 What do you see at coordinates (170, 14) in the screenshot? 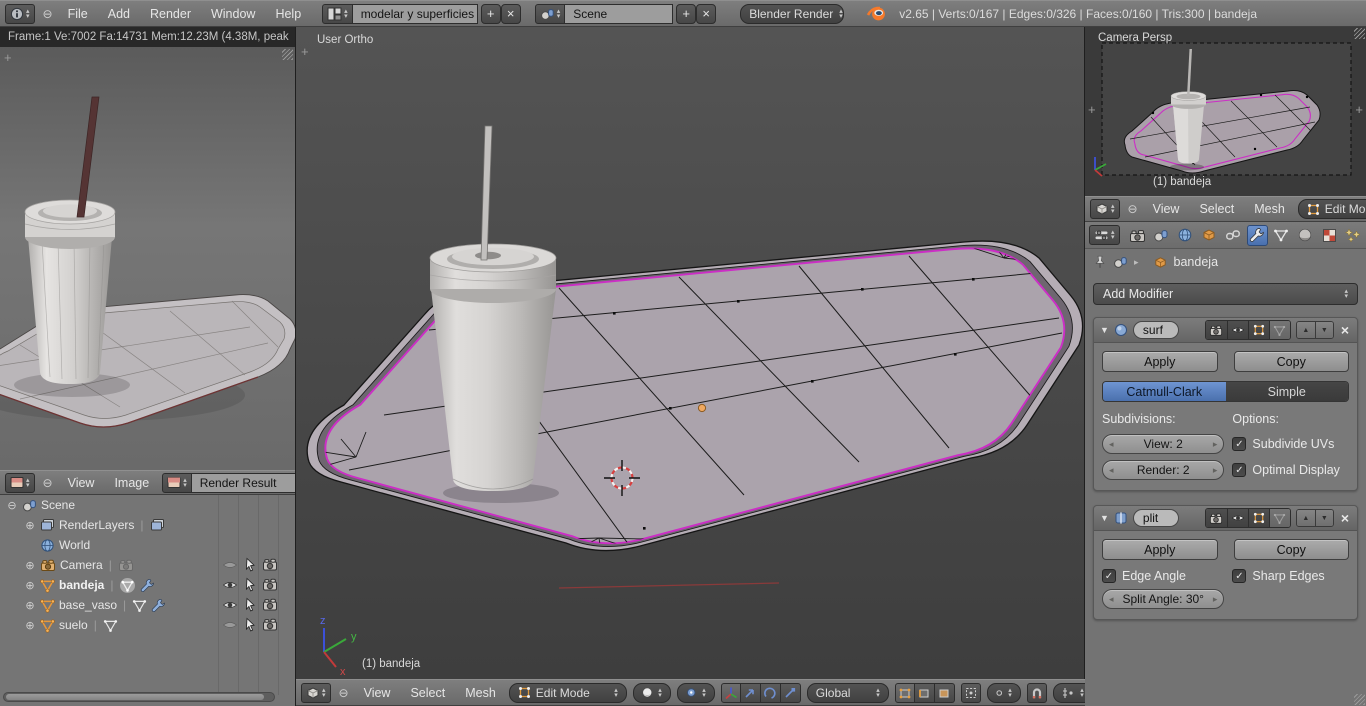
I see `menu-render: Render` at bounding box center [170, 14].